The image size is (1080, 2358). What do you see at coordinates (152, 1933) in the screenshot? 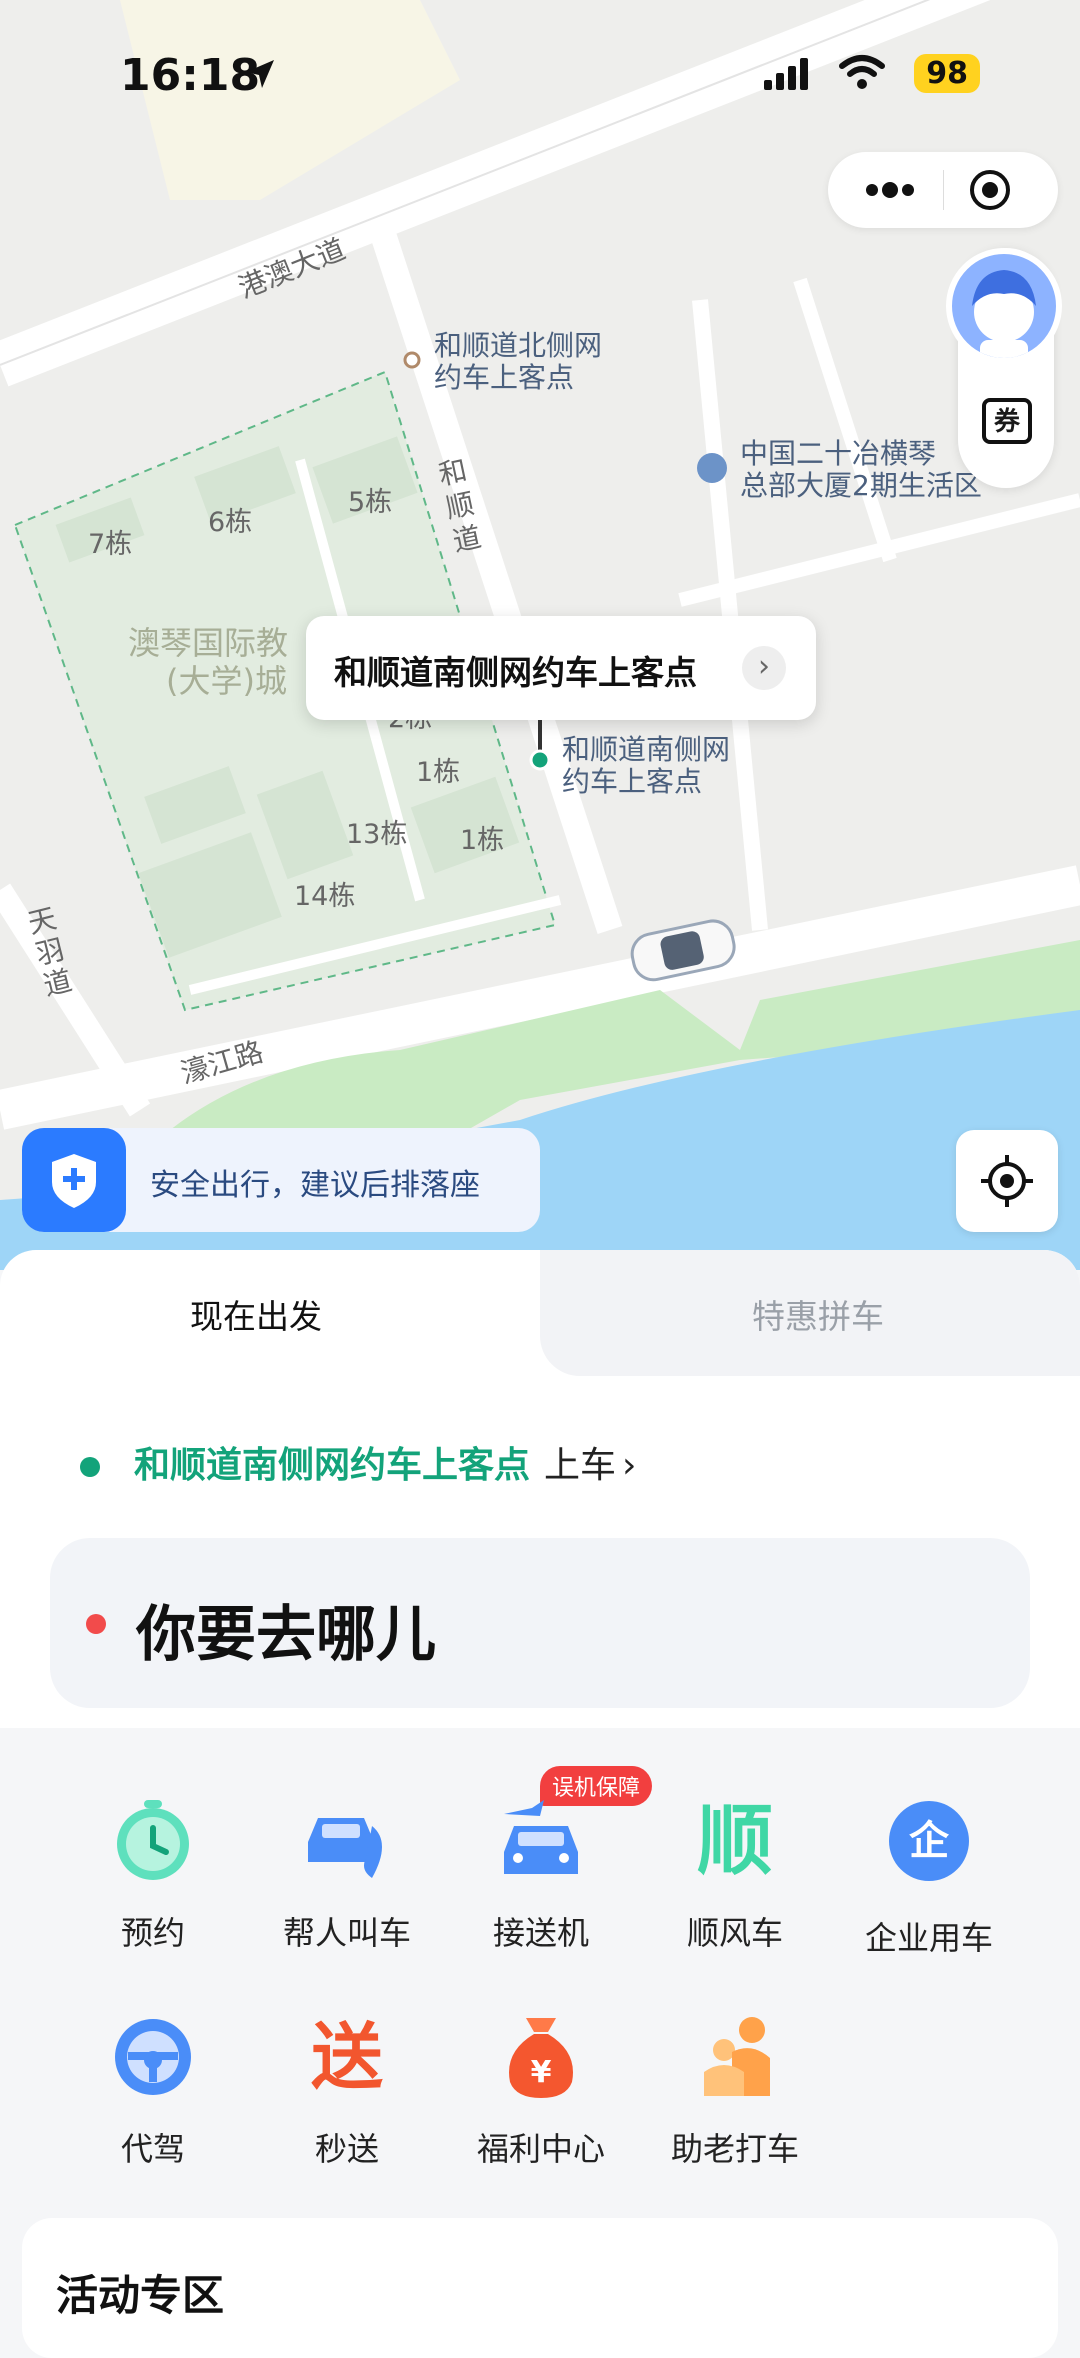
I see `service-label: 预约` at bounding box center [152, 1933].